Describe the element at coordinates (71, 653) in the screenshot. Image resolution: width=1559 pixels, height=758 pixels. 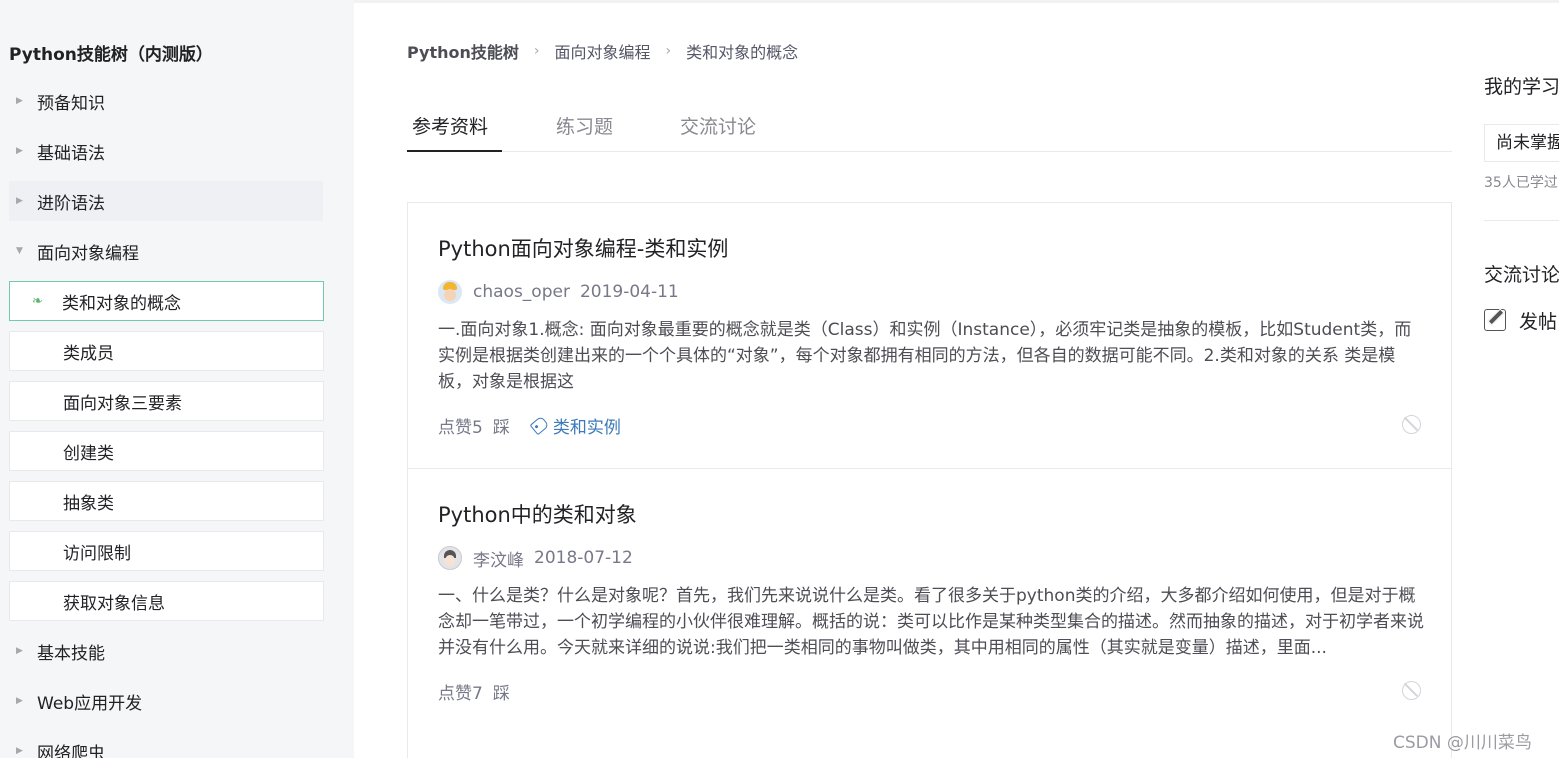
I see `tree-item-label: 基本技能` at that location.